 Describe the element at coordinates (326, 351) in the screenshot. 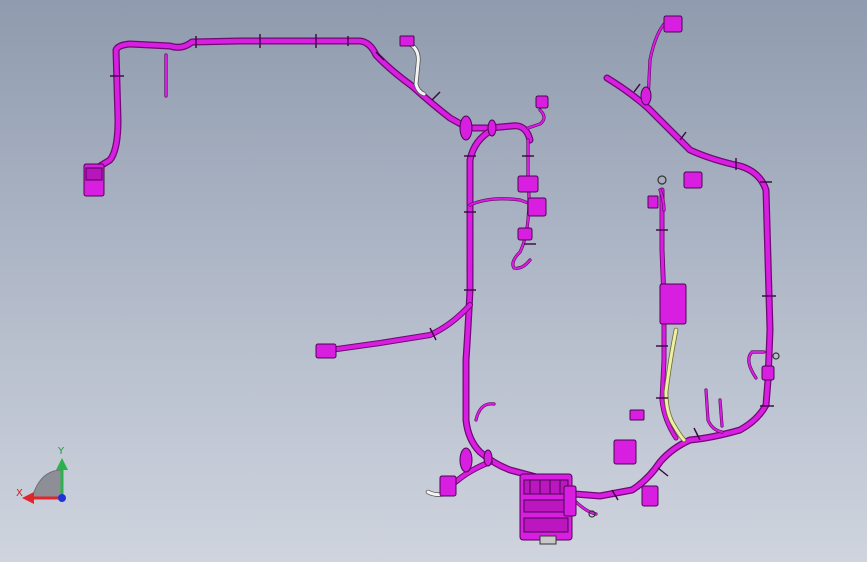

I see `connector-spur-plug` at that location.